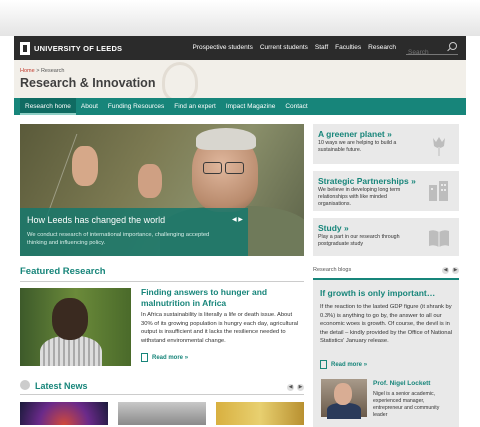 This screenshot has height=427, width=480. What do you see at coordinates (234, 168) in the screenshot?
I see `hero-glasses-right` at bounding box center [234, 168].